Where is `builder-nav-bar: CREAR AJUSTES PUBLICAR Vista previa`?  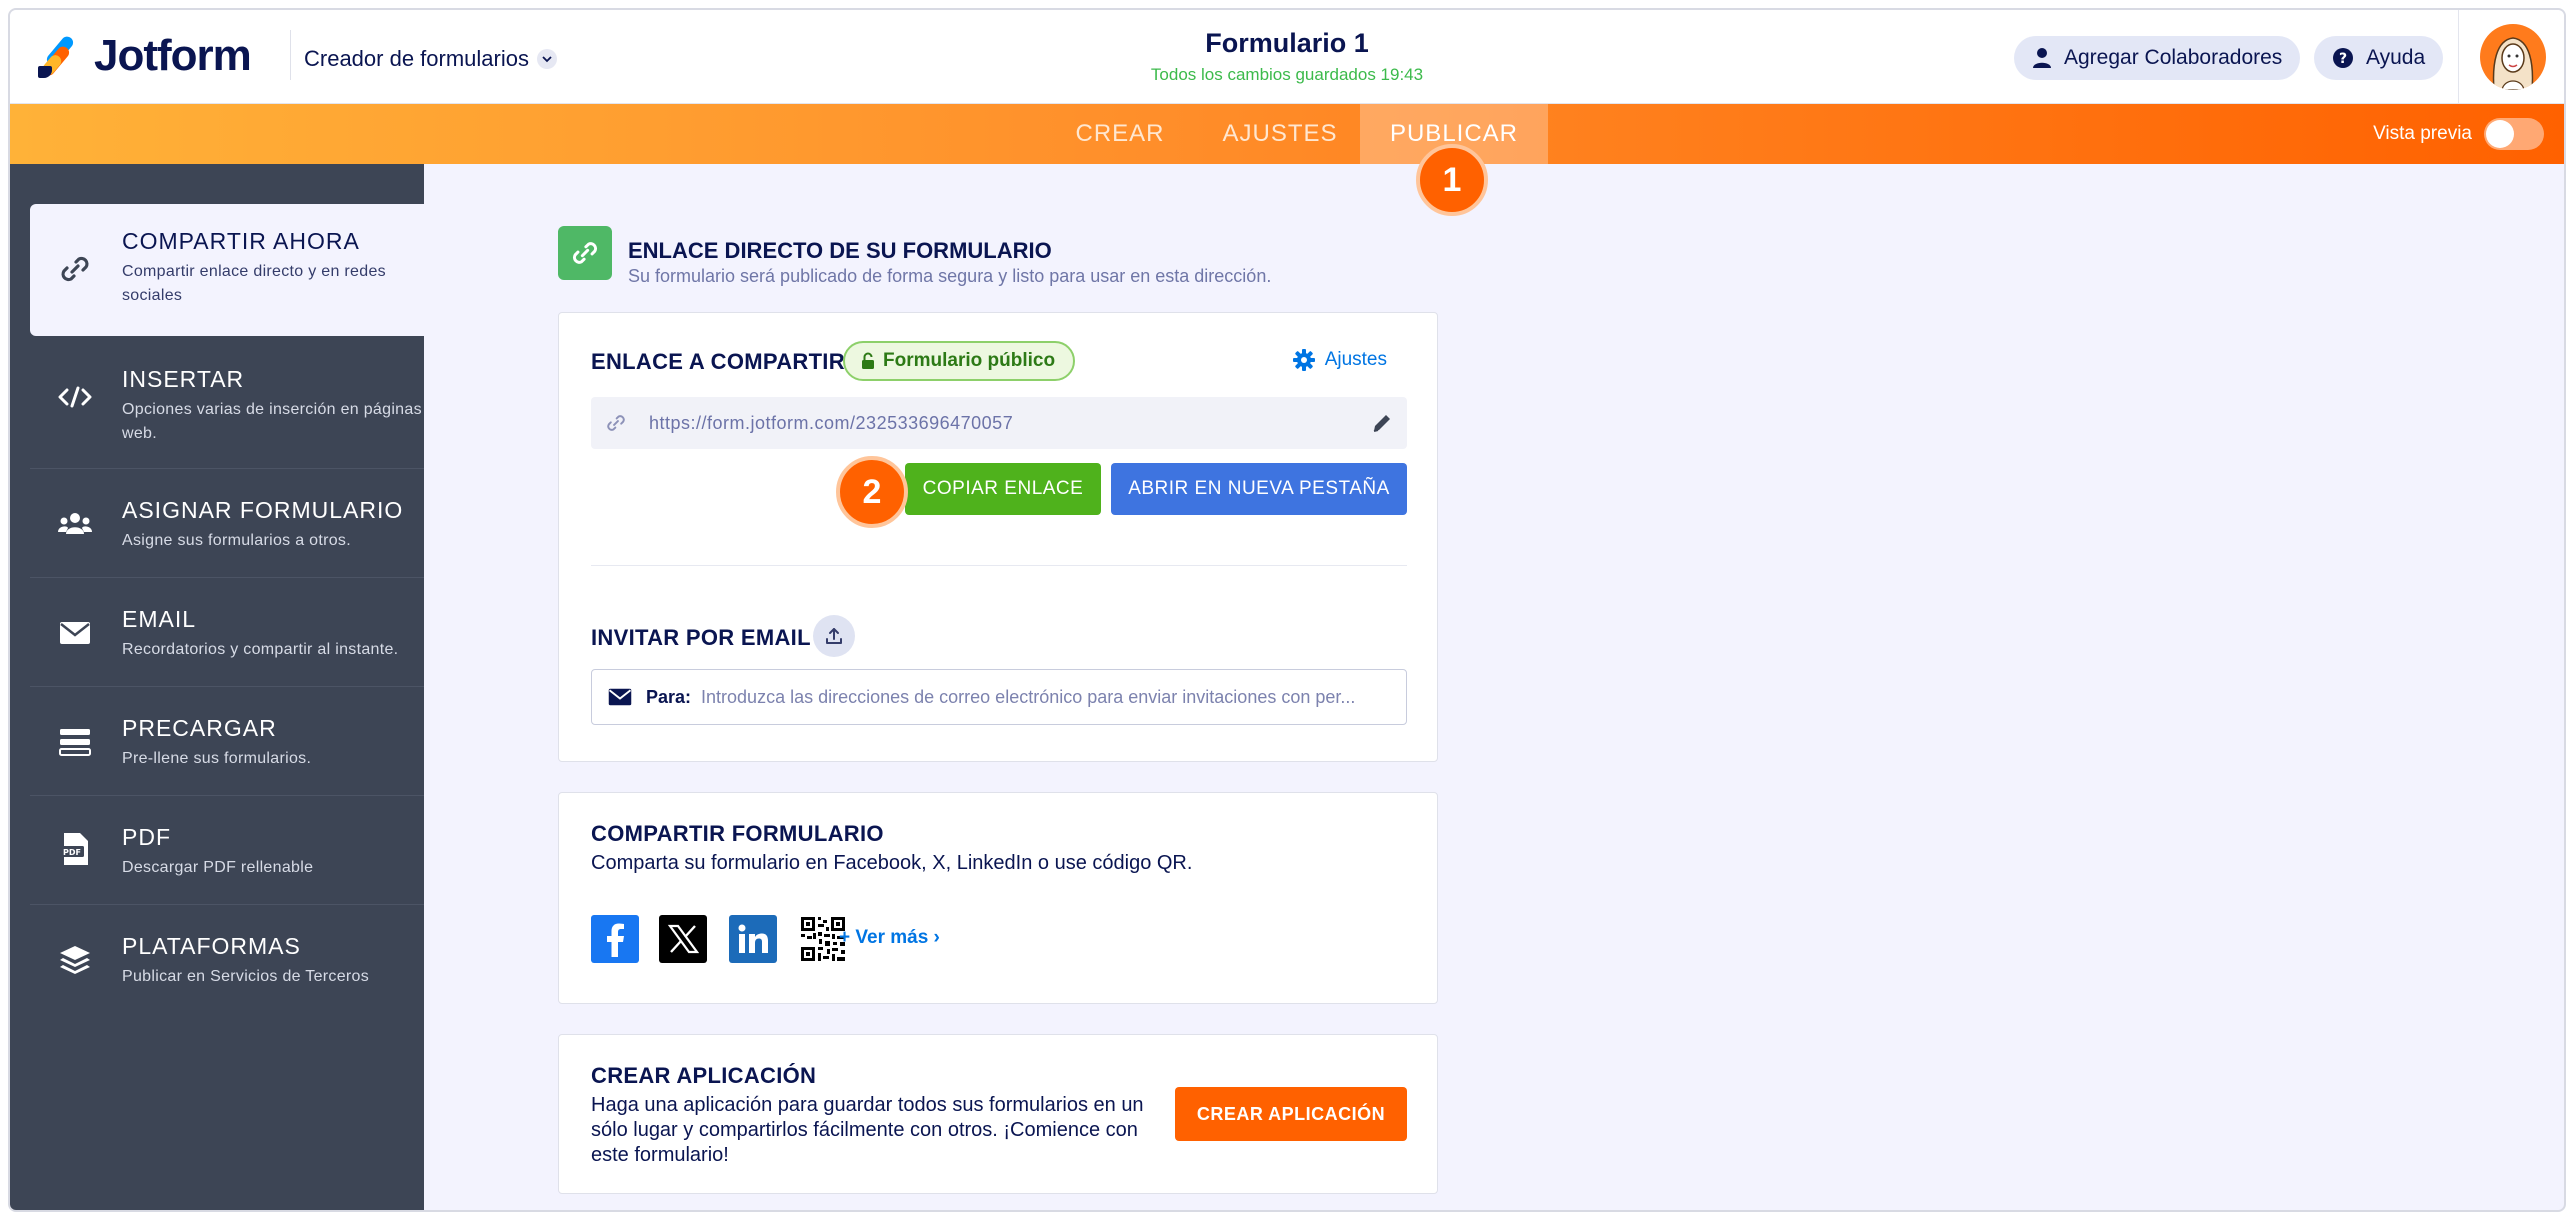
builder-nav-bar: CREAR AJUSTES PUBLICAR Vista previa is located at coordinates (1287, 134).